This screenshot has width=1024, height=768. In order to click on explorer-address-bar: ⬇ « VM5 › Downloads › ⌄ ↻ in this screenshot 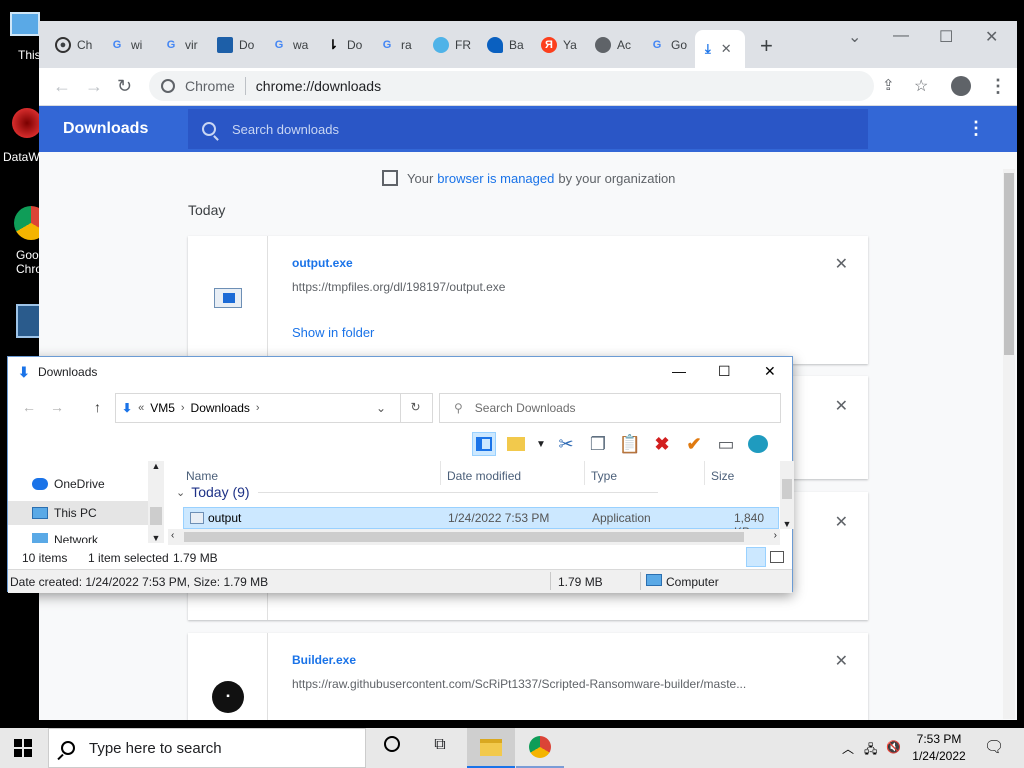, I will do `click(274, 408)`.